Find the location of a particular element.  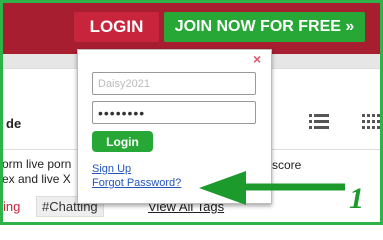

login-button: LOGIN is located at coordinates (116, 27).